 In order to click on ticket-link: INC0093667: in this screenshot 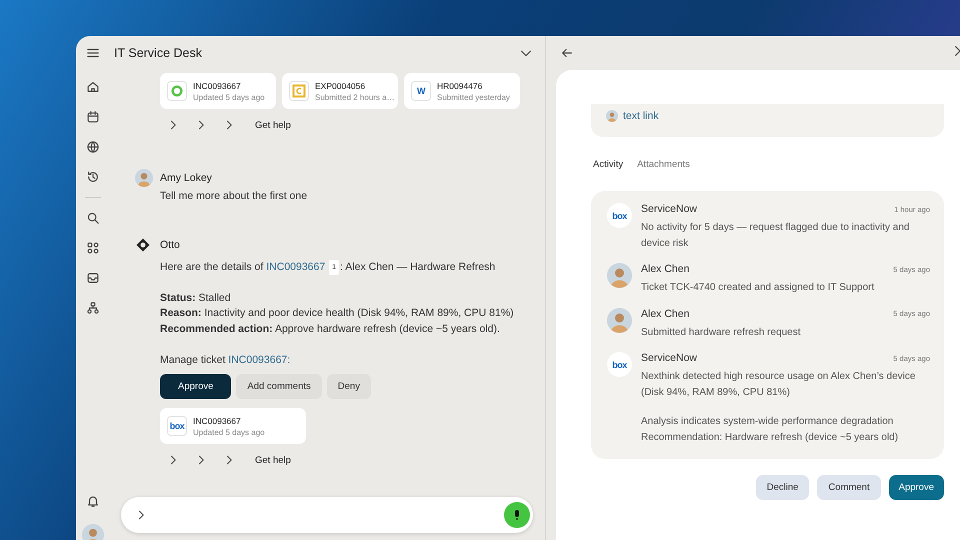, I will do `click(259, 360)`.